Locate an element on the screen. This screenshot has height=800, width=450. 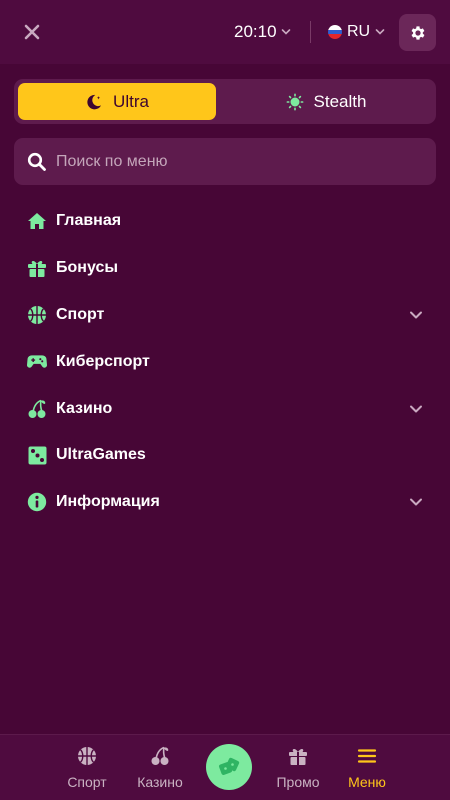
menu-item-label: Главная is located at coordinates (89, 221).